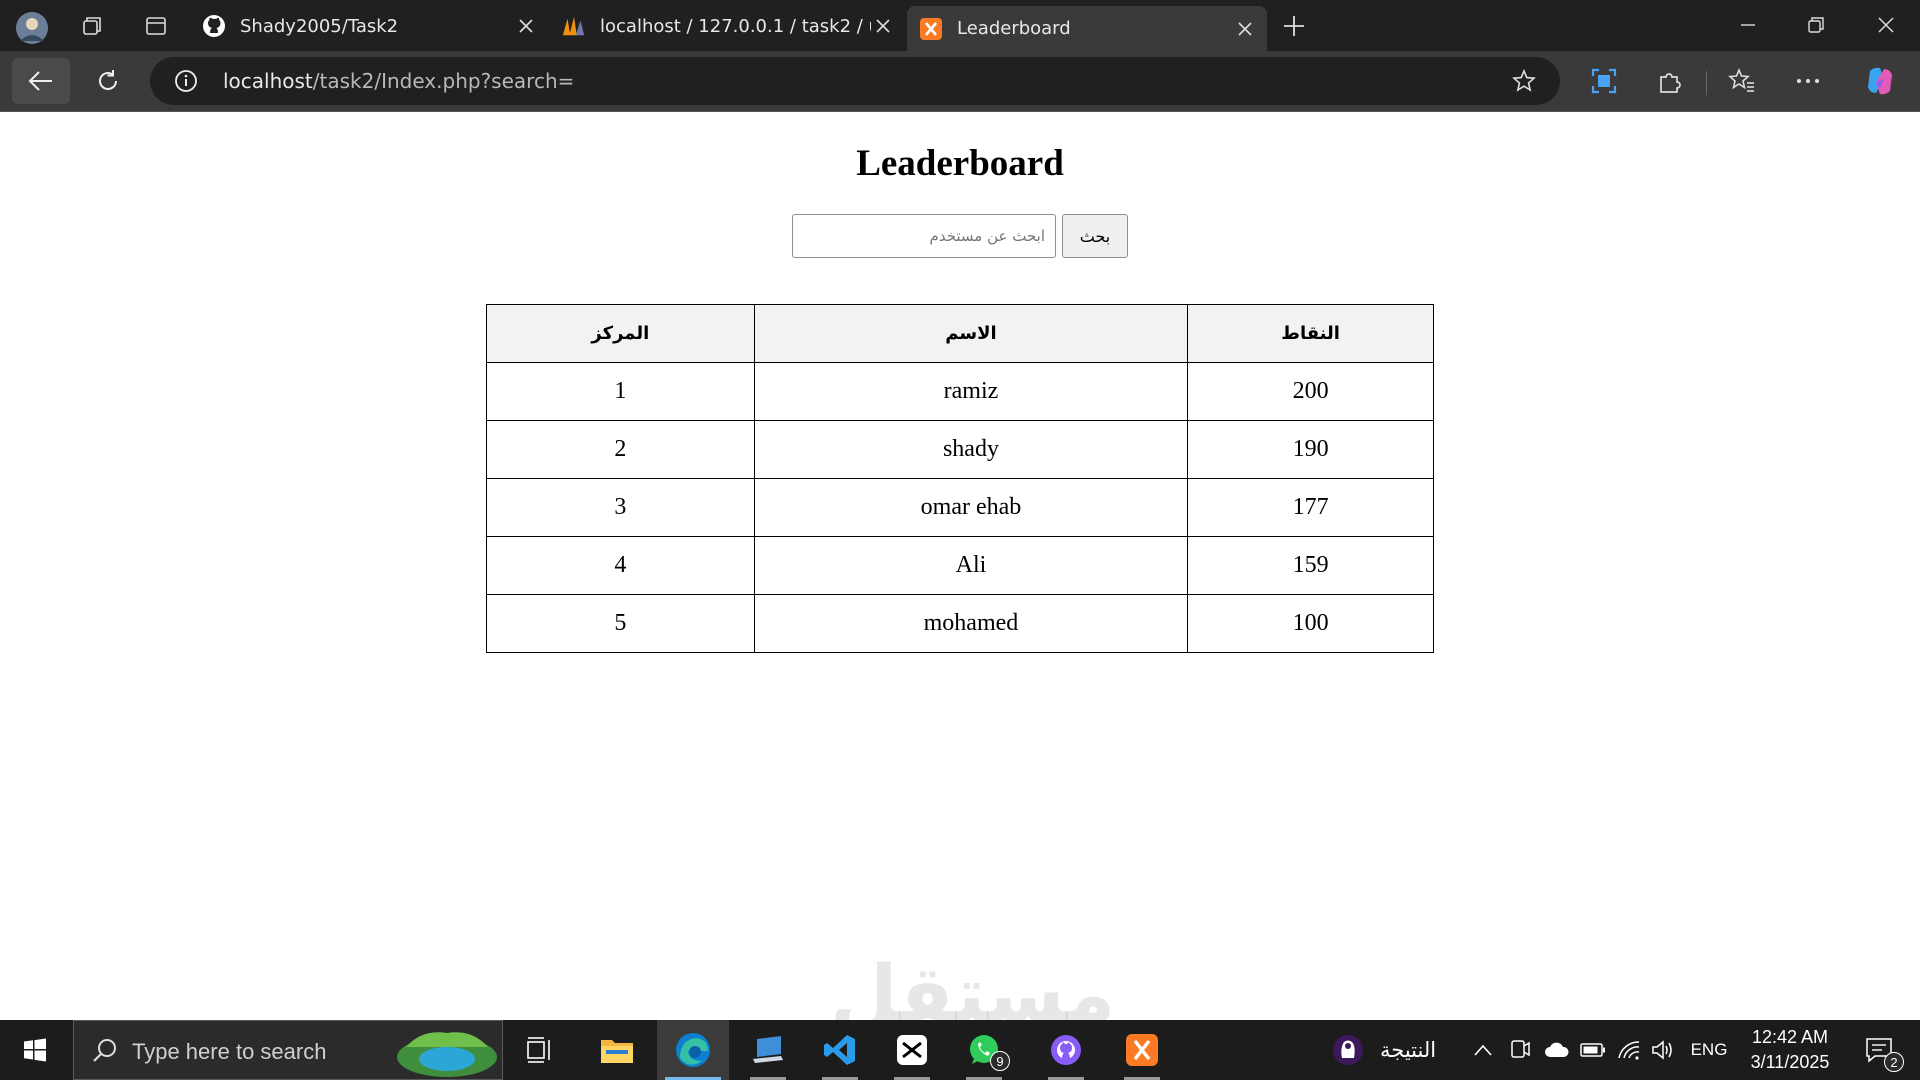  I want to click on github-desktop-icon, so click(1066, 1050).